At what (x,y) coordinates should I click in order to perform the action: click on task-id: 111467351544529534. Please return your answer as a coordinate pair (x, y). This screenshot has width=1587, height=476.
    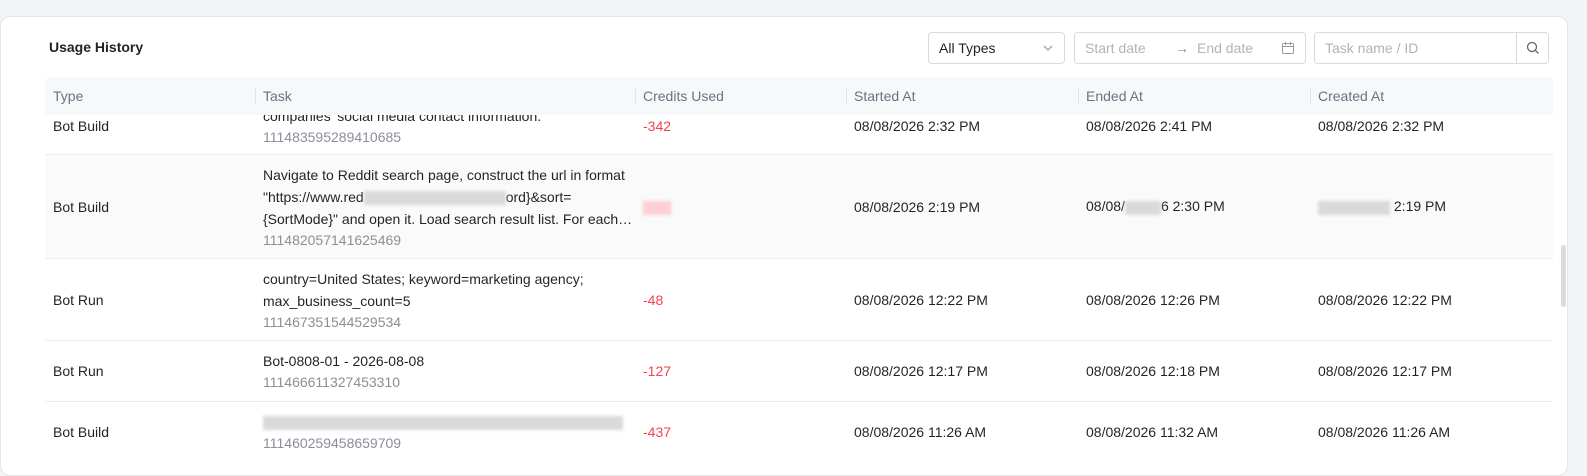
    Looking at the image, I should click on (332, 321).